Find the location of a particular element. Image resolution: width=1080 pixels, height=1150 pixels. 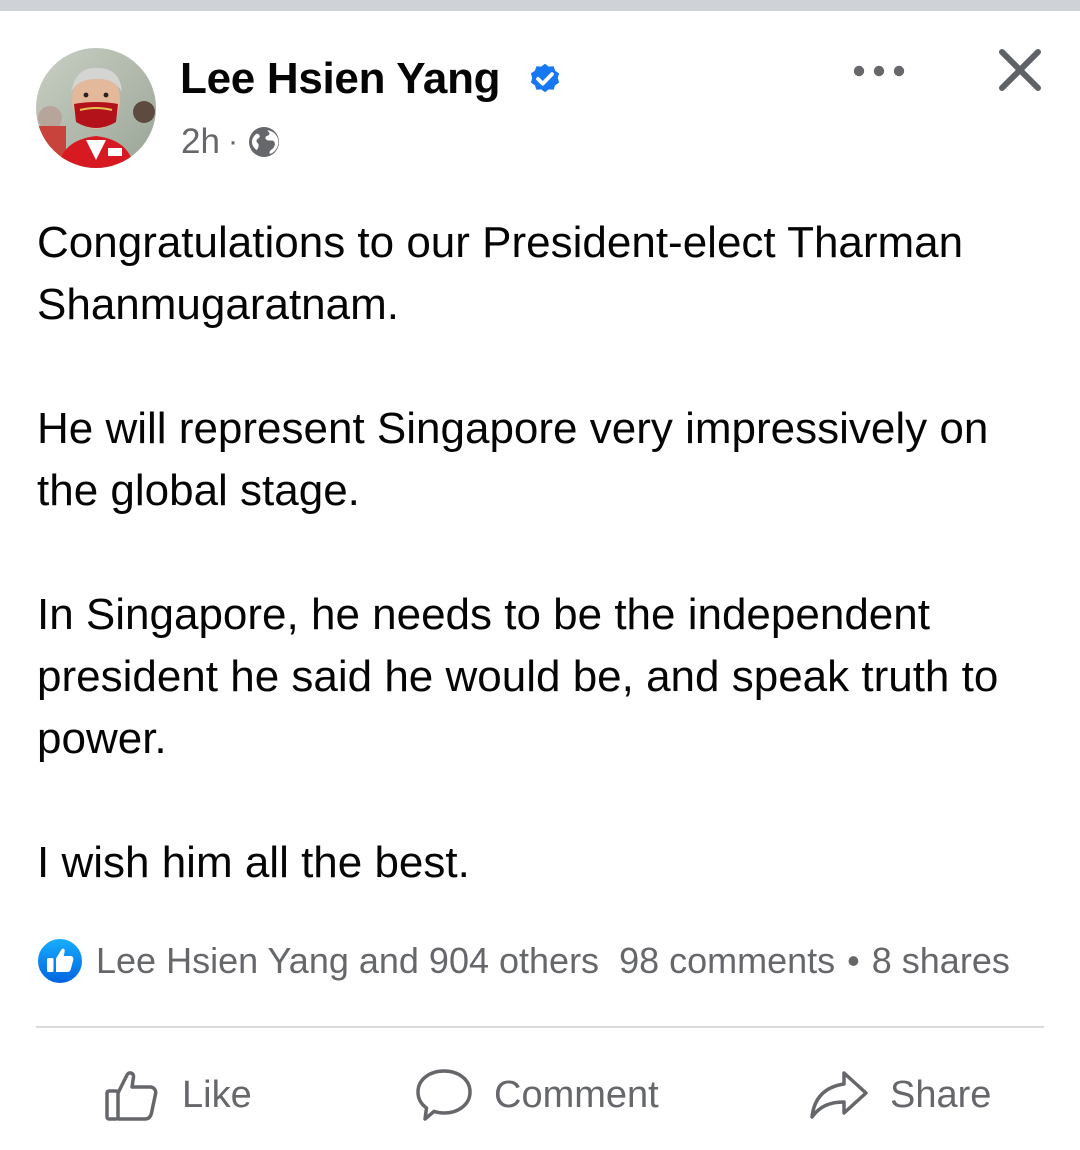

comment-button: Comment is located at coordinates (536, 1095).